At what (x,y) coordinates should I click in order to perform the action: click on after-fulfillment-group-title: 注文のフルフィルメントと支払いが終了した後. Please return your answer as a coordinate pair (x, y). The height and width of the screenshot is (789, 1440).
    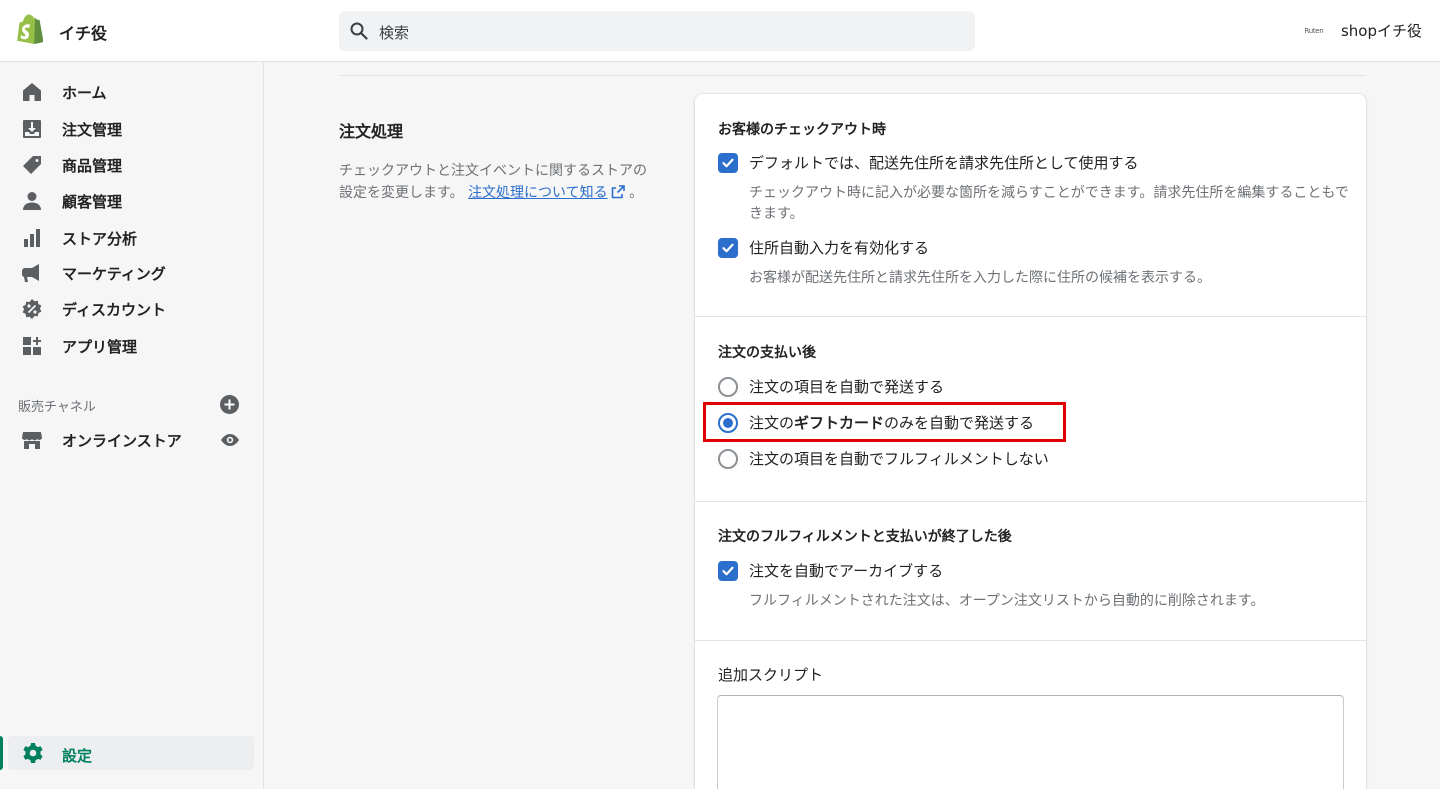
    Looking at the image, I should click on (865, 537).